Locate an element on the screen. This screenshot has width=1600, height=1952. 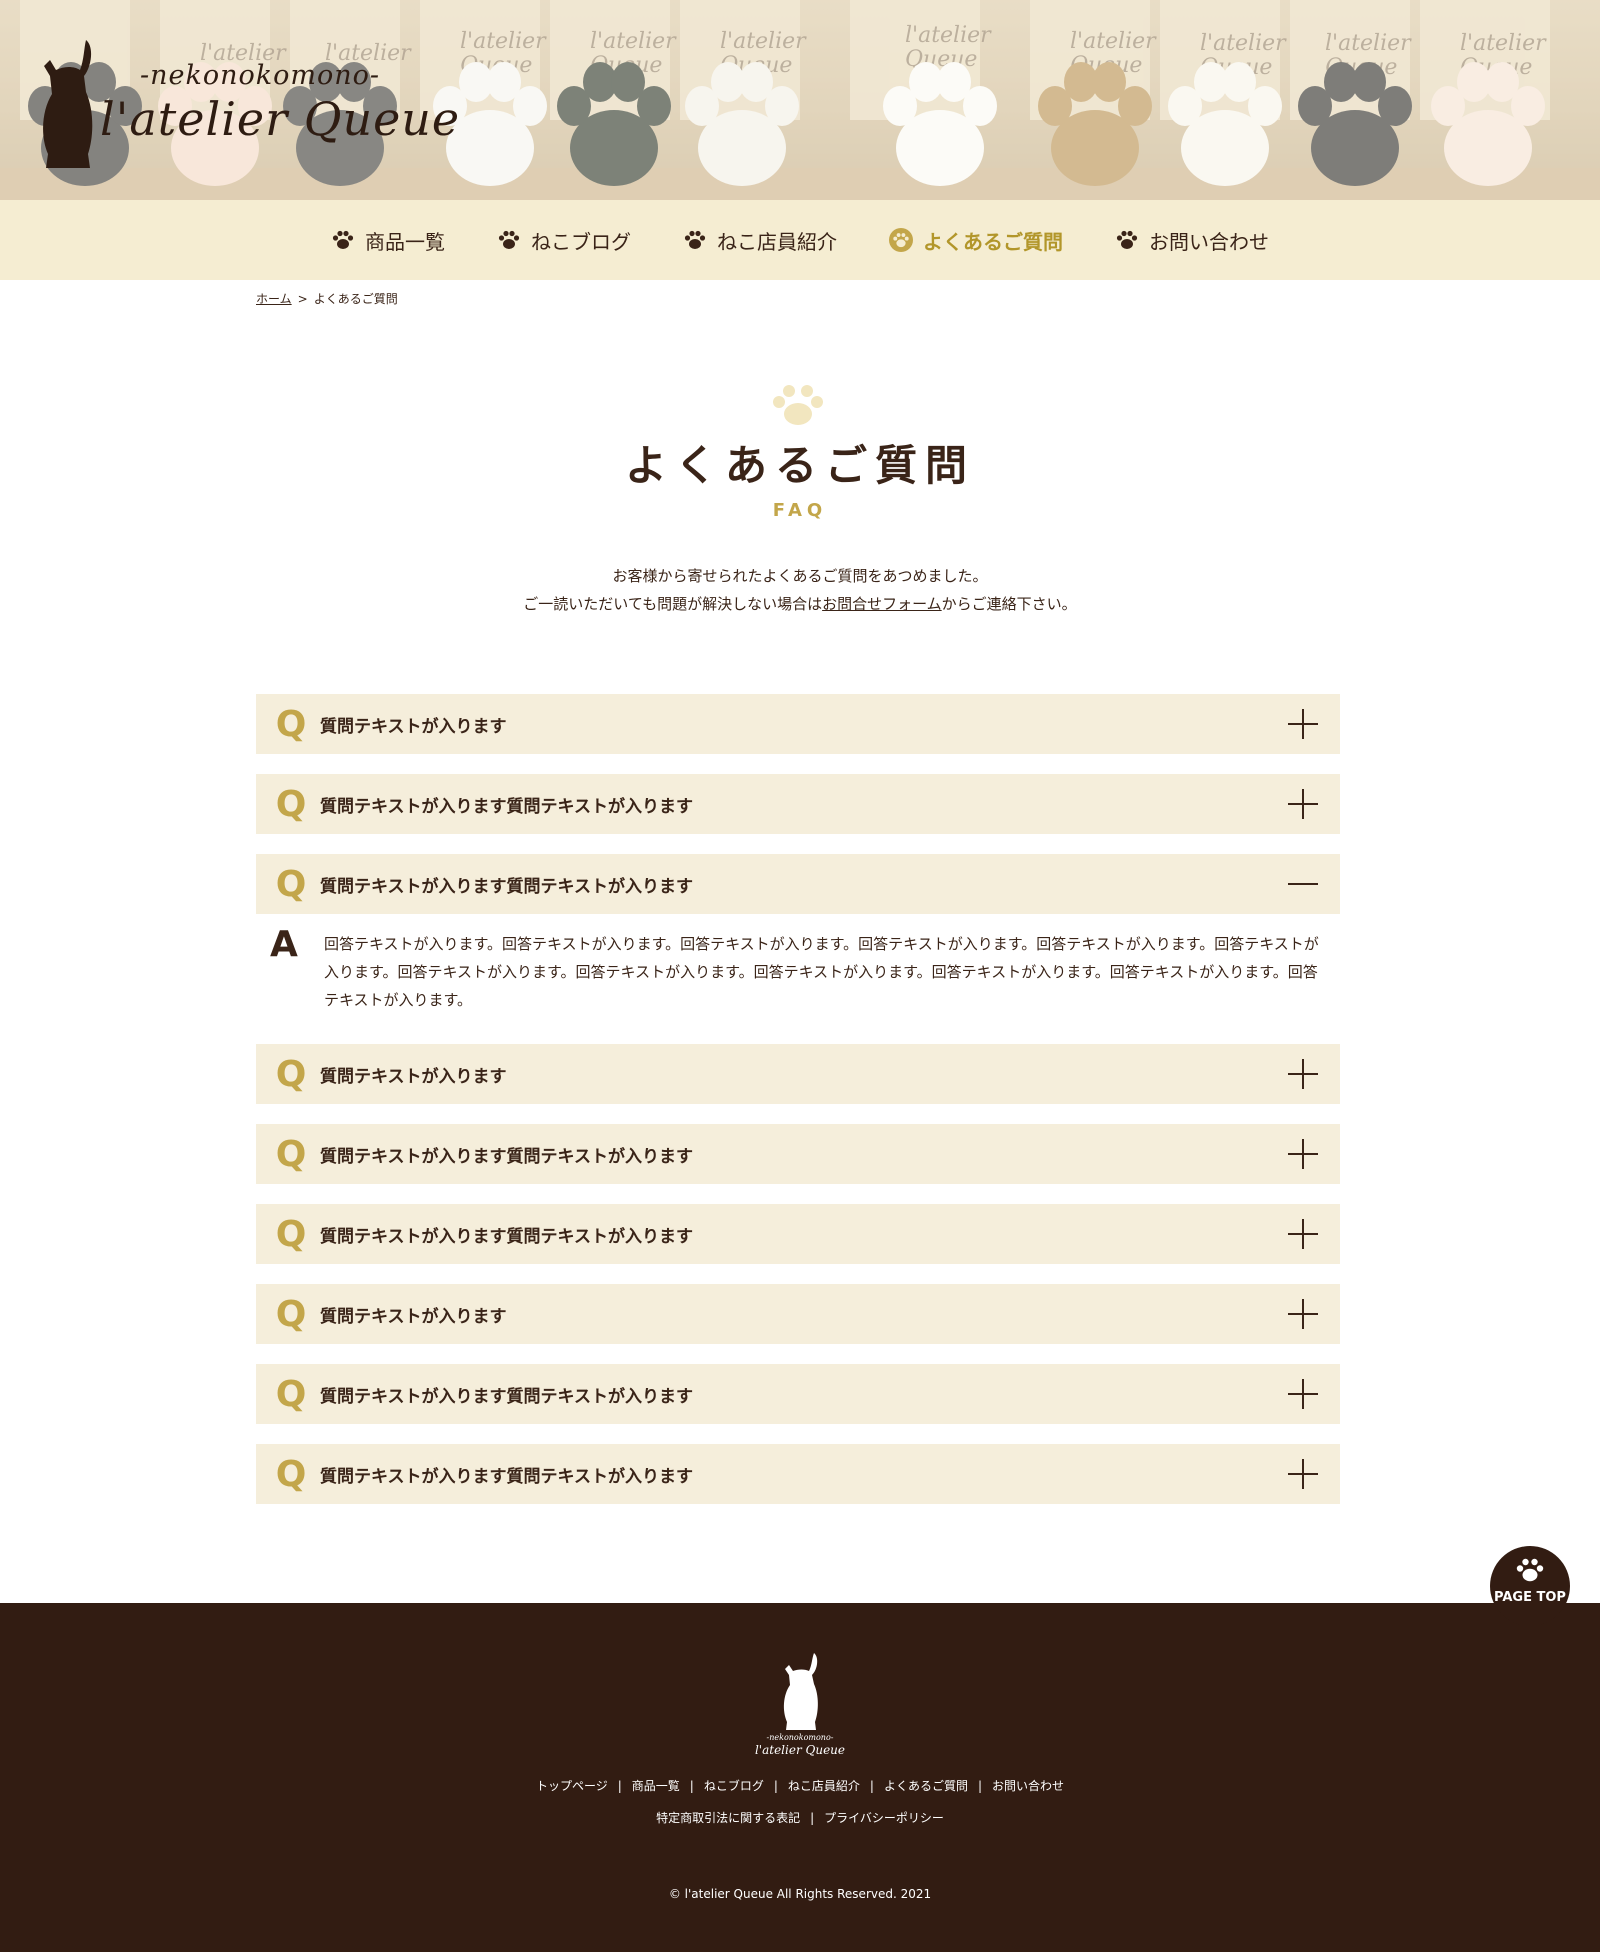
footer-link-blog: ねこブログ is located at coordinates (734, 1785).